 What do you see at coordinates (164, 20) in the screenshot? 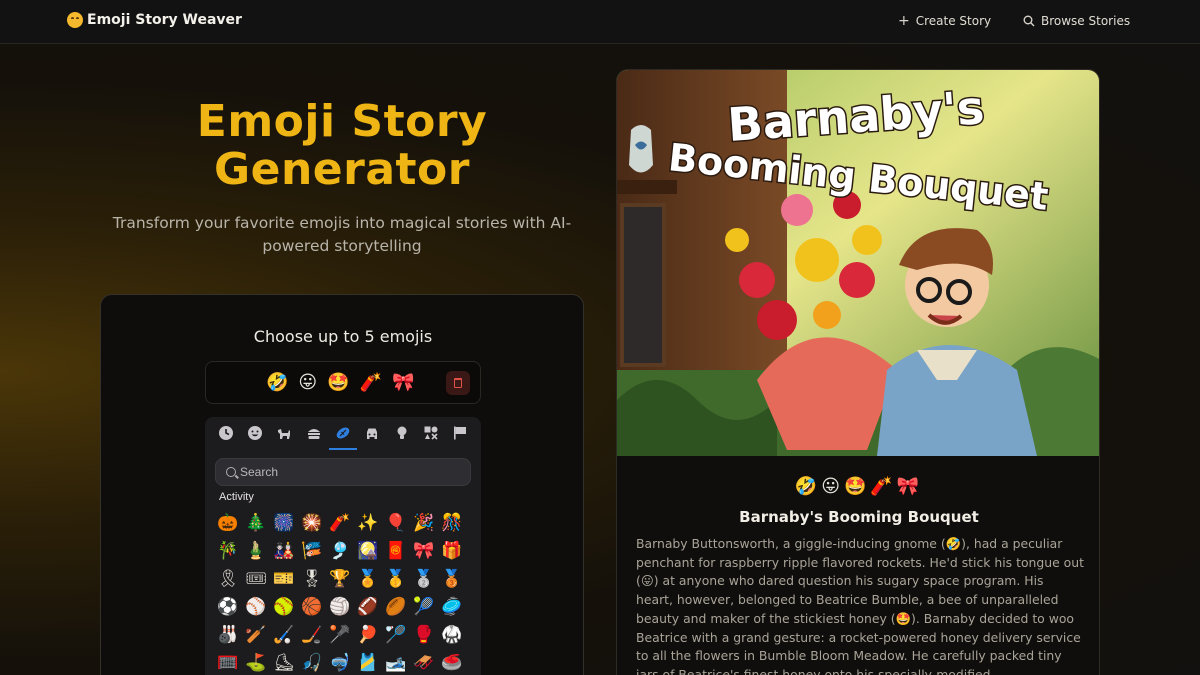
I see `brand-name: Emoji Story Weaver` at bounding box center [164, 20].